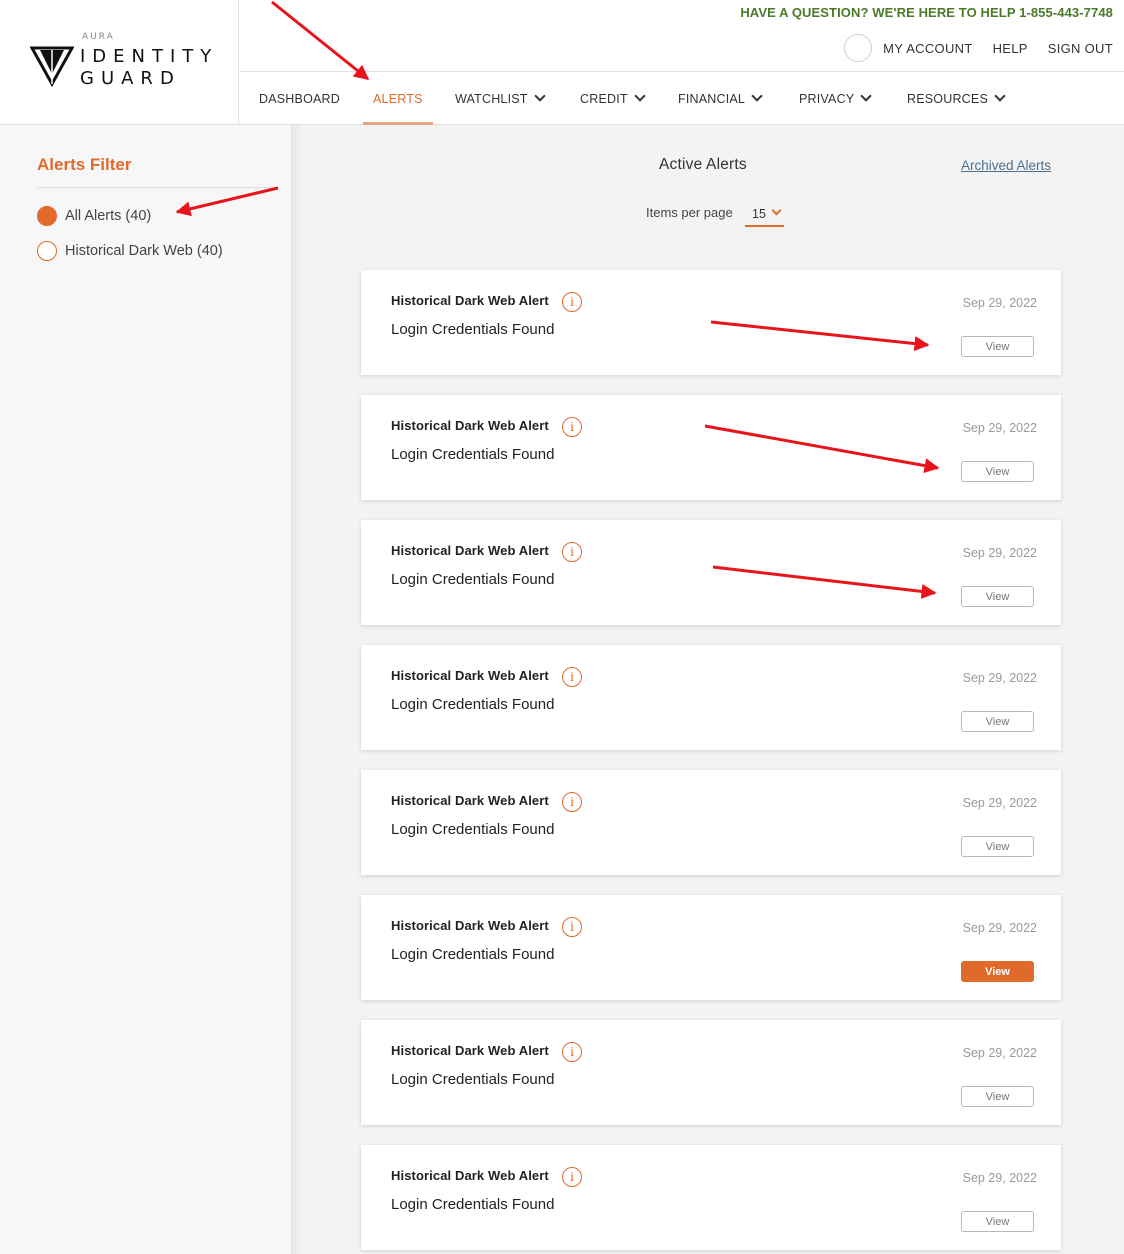  I want to click on radio-unselected-icon, so click(47, 251).